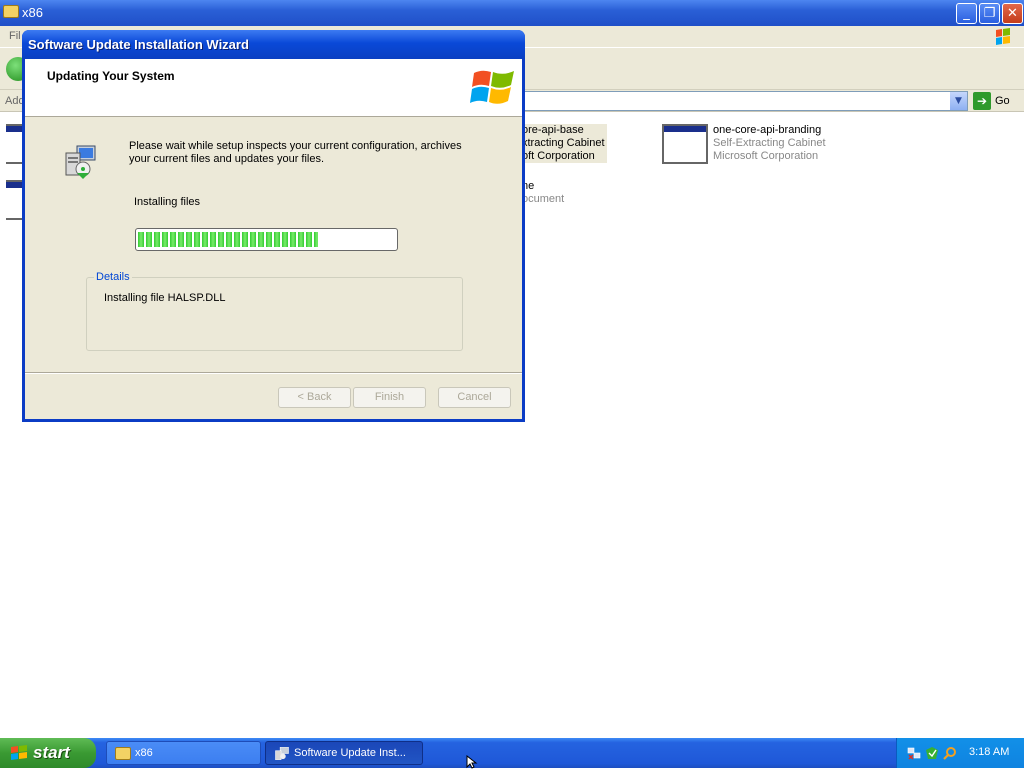 The image size is (1024, 769). I want to click on install-progress-bar, so click(266, 239).